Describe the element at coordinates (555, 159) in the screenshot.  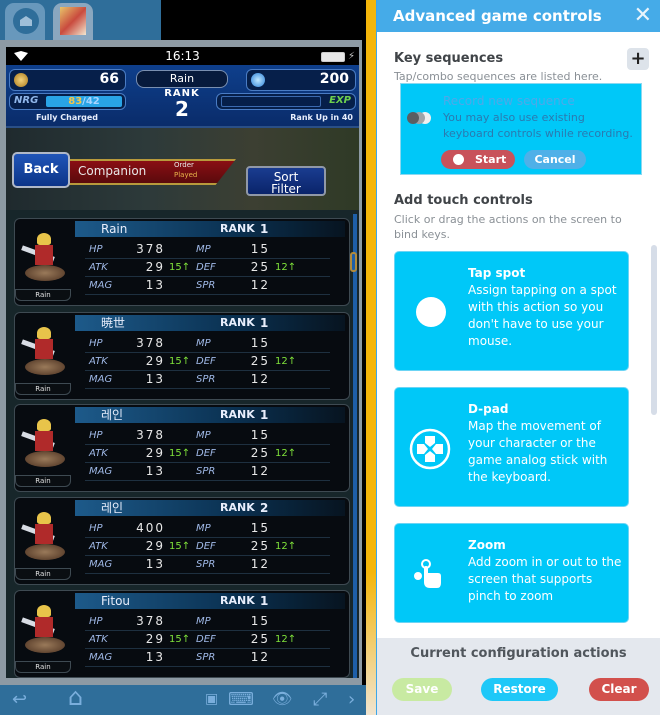
I see `cancel-recording-button: Cancel` at that location.